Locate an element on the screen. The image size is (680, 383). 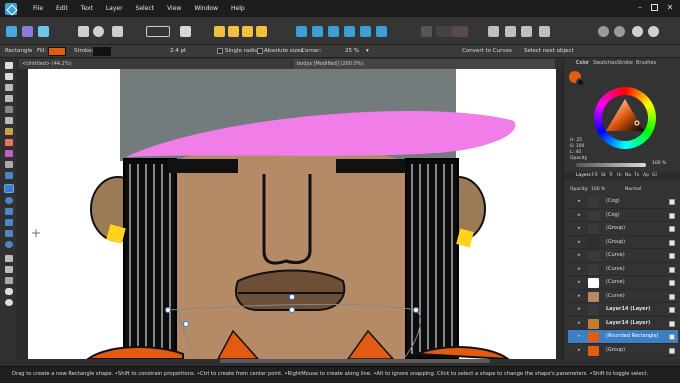
transform-box-icon is located at coordinates (158, 31).